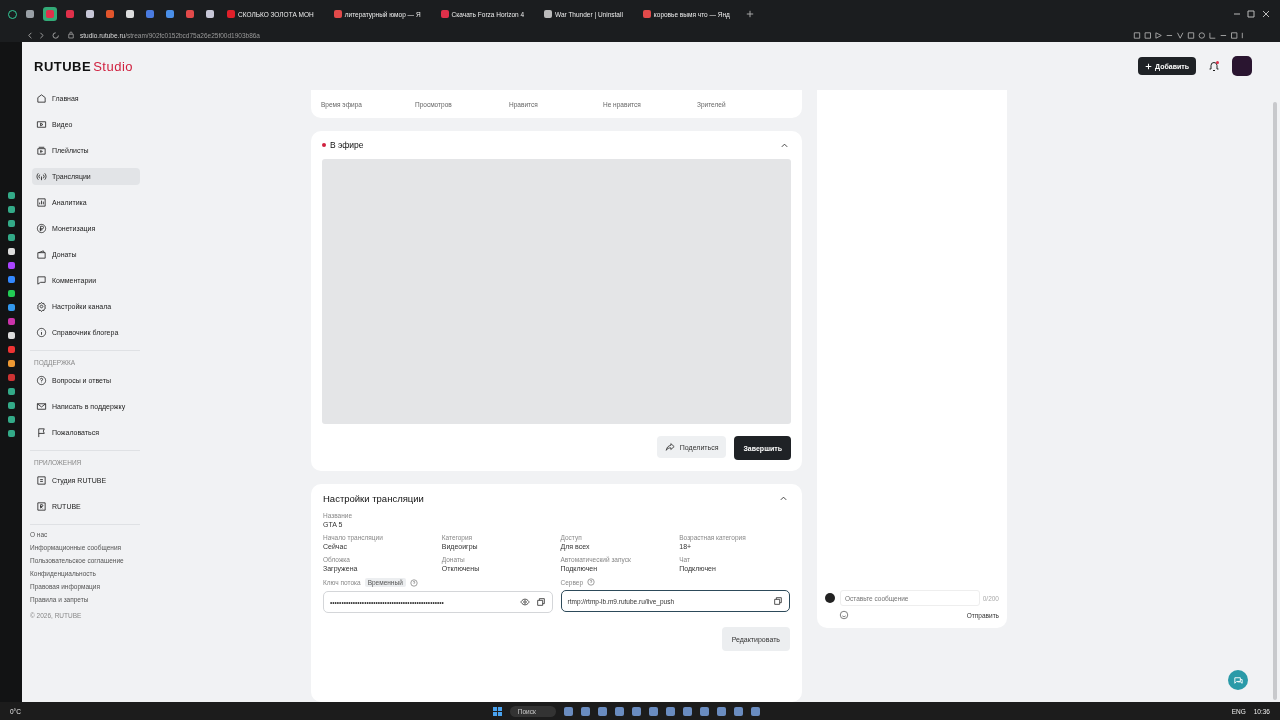 This screenshot has width=1280, height=720. Describe the element at coordinates (41, 98) in the screenshot. I see `home-icon` at that location.